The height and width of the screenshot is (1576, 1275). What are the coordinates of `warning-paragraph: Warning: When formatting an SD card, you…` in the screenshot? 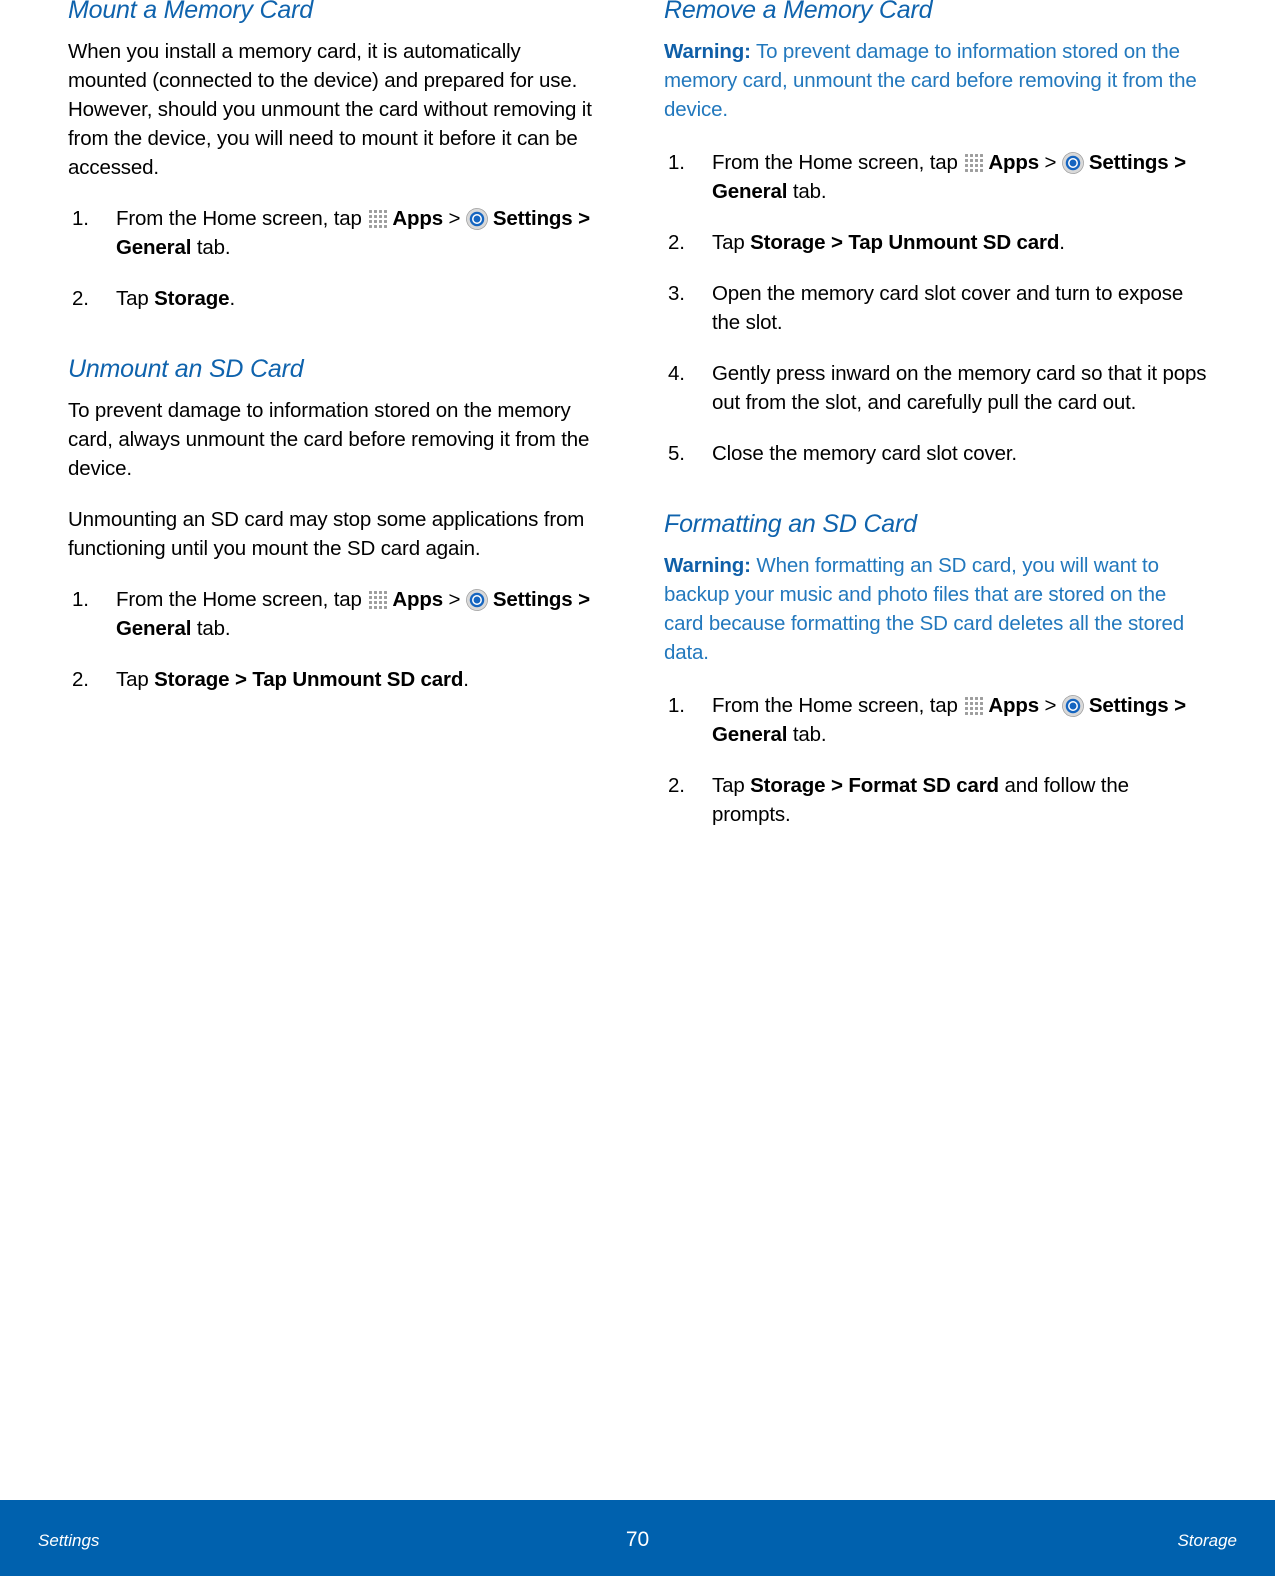 It's located at (924, 609).